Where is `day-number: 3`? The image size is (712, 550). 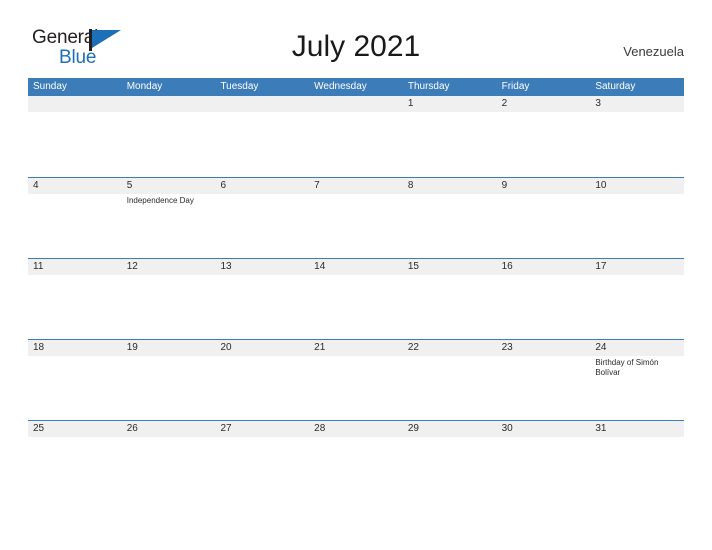
day-number: 3 is located at coordinates (598, 103).